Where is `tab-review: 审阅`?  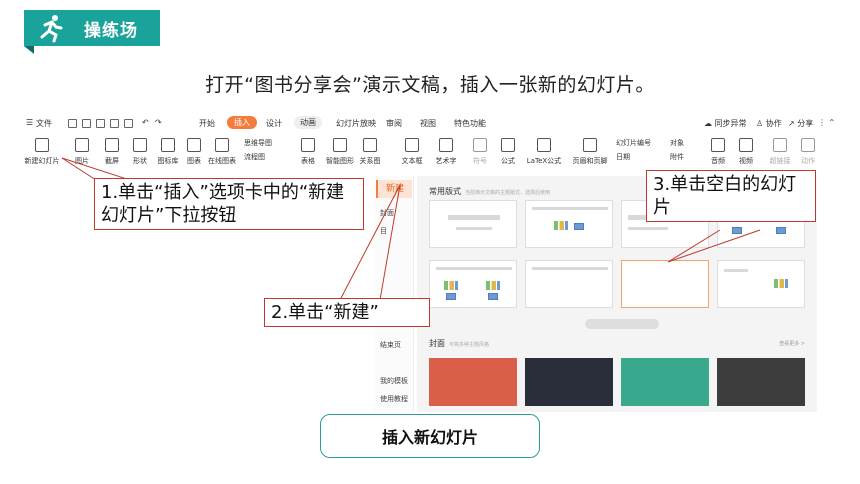
tab-review: 审阅 is located at coordinates (394, 123).